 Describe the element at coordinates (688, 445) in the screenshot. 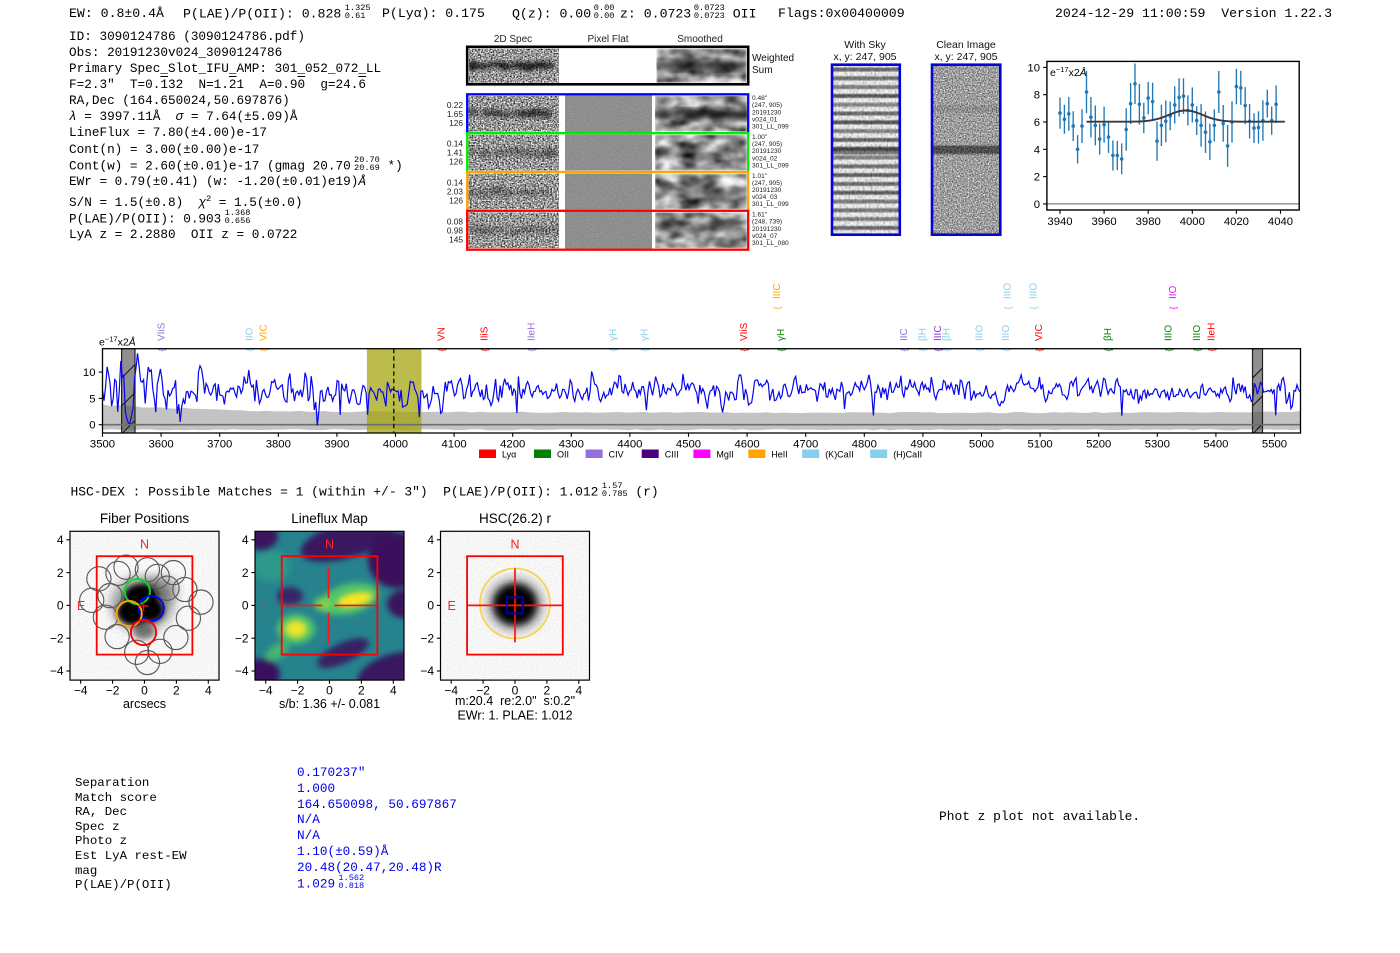

I see `svg-text: 4500` at that location.